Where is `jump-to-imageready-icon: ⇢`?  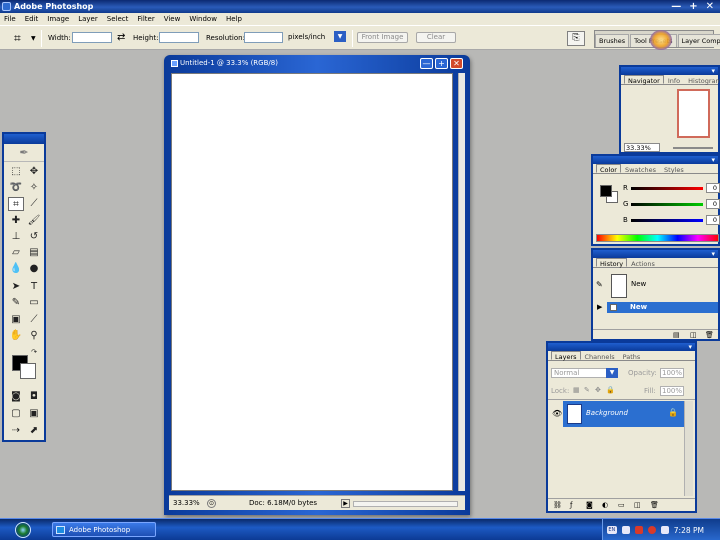 jump-to-imageready-icon: ⇢ is located at coordinates (16, 431).